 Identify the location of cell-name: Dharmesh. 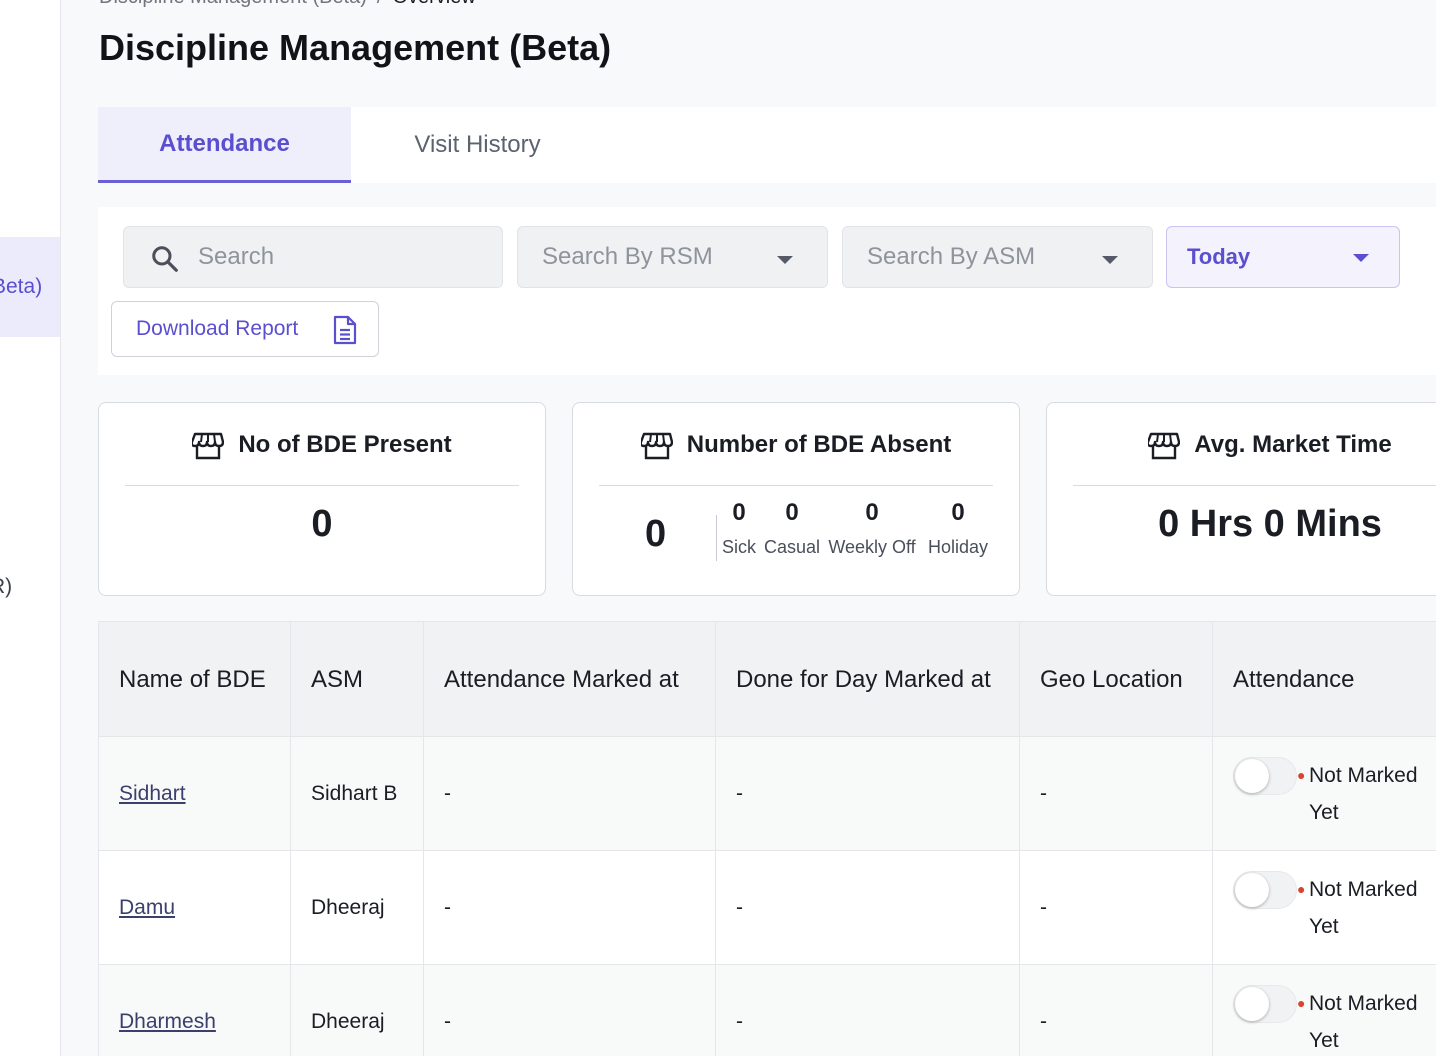
(194, 1010).